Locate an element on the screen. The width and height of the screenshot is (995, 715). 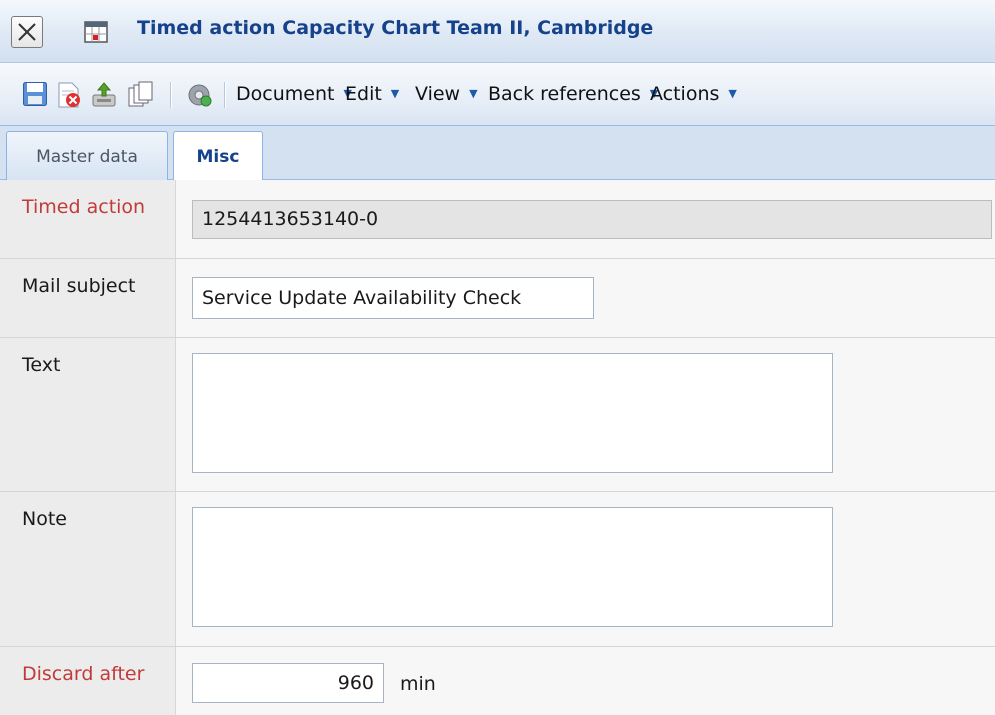
menu-edit-label: Edit is located at coordinates (363, 94).